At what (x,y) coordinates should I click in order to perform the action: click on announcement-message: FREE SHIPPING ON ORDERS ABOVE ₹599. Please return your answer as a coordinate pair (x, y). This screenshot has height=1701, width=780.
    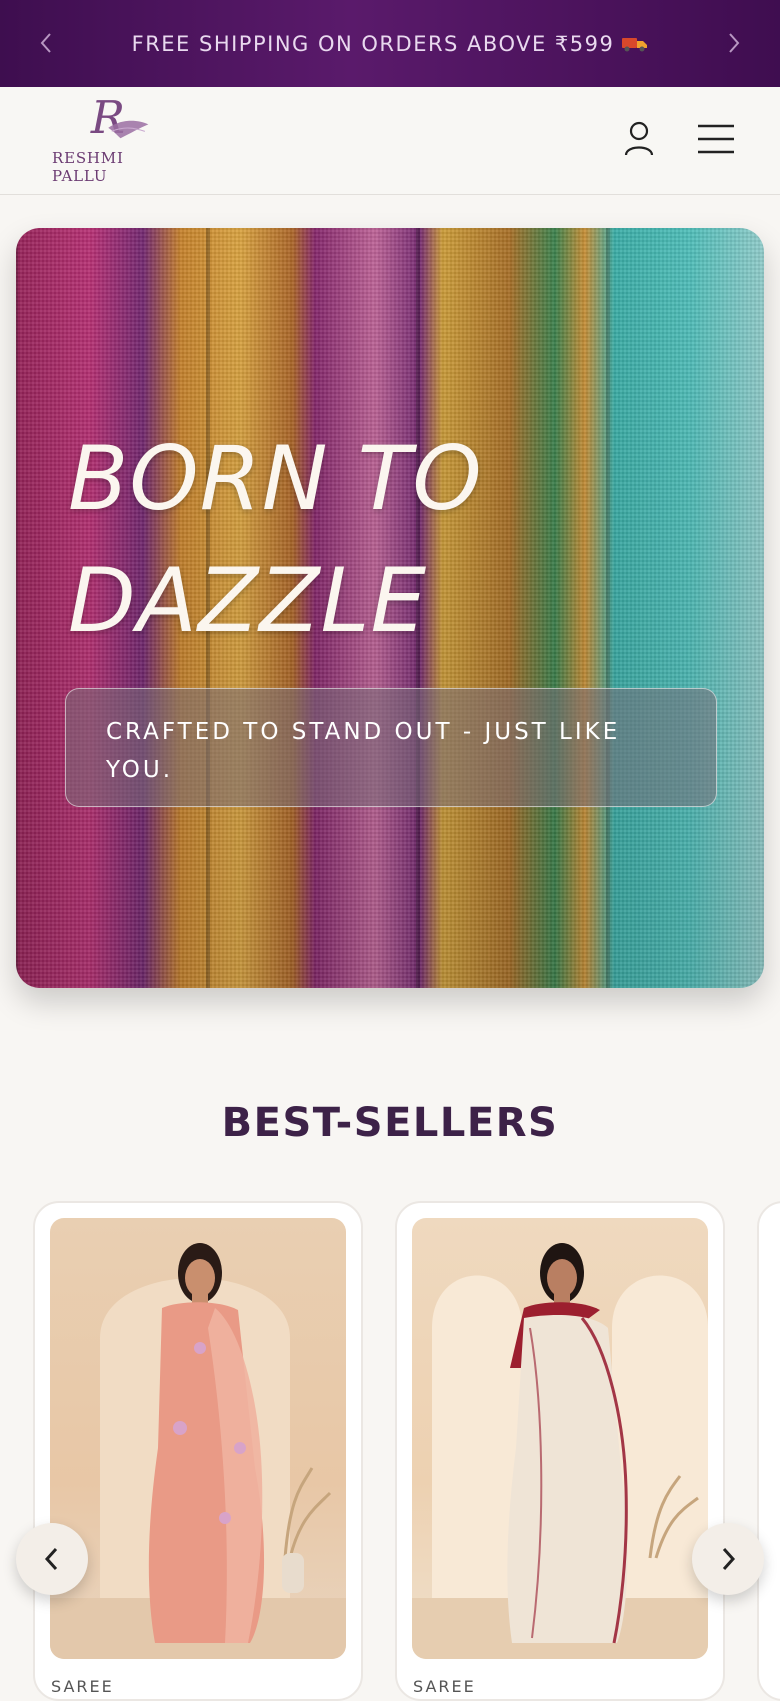
    Looking at the image, I should click on (390, 44).